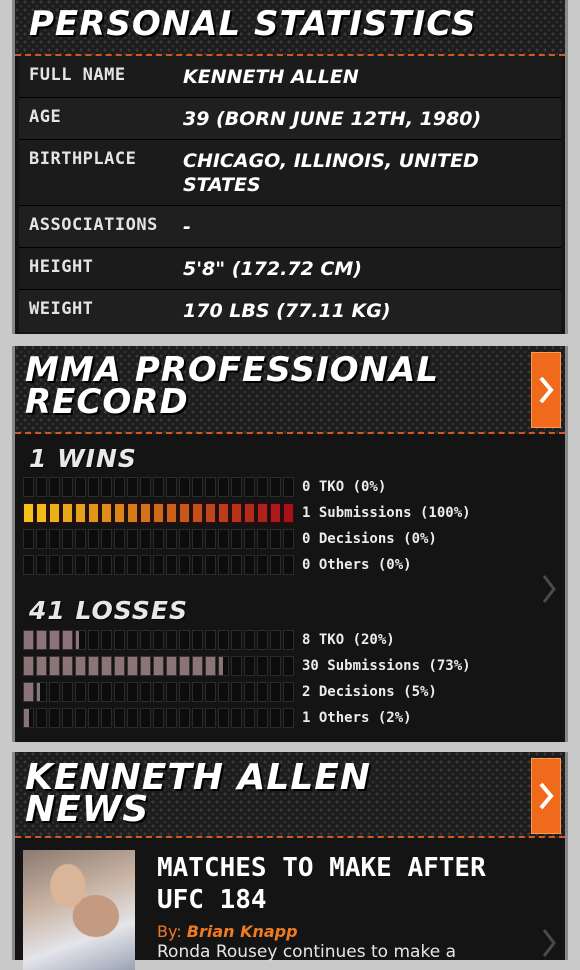 The height and width of the screenshot is (970, 580). Describe the element at coordinates (290, 795) in the screenshot. I see `news-header: KENNETH ALLEN NEWS` at that location.